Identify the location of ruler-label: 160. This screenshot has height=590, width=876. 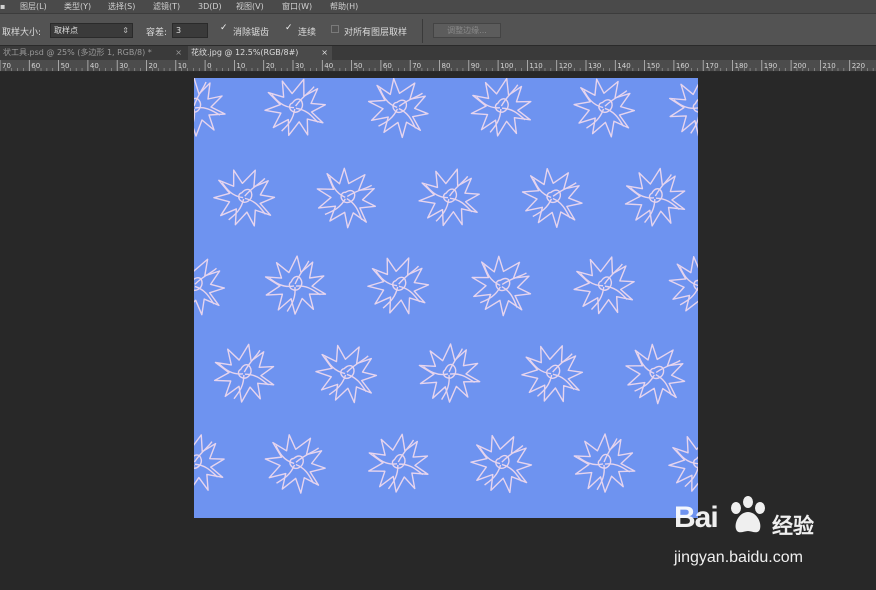
(682, 66).